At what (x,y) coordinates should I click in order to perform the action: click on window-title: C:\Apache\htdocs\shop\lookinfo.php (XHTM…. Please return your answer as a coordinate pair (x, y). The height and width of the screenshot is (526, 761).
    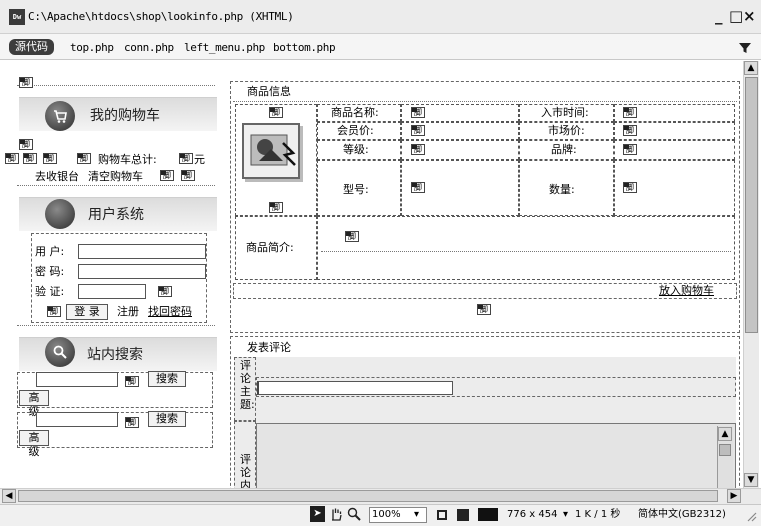
    Looking at the image, I should click on (161, 16).